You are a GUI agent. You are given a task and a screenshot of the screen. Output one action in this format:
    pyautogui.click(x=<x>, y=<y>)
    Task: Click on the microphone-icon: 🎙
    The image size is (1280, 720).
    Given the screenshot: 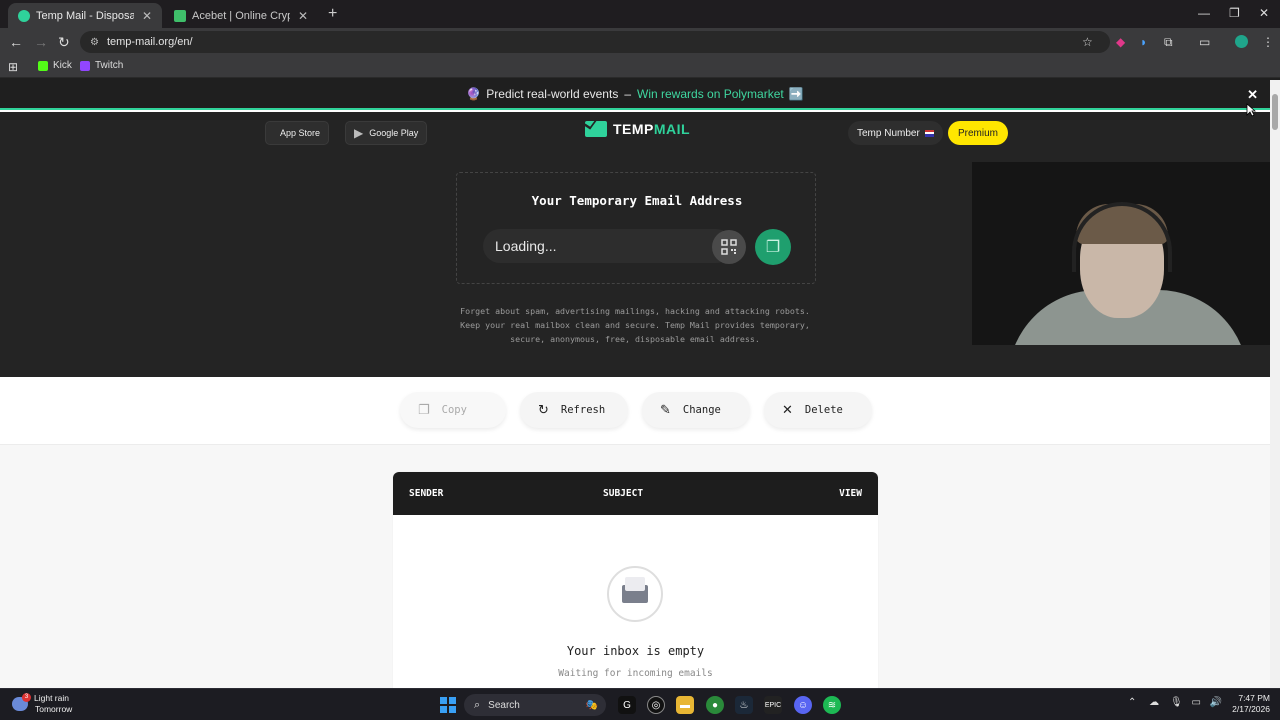 What is the action you would take?
    pyautogui.click(x=1176, y=702)
    